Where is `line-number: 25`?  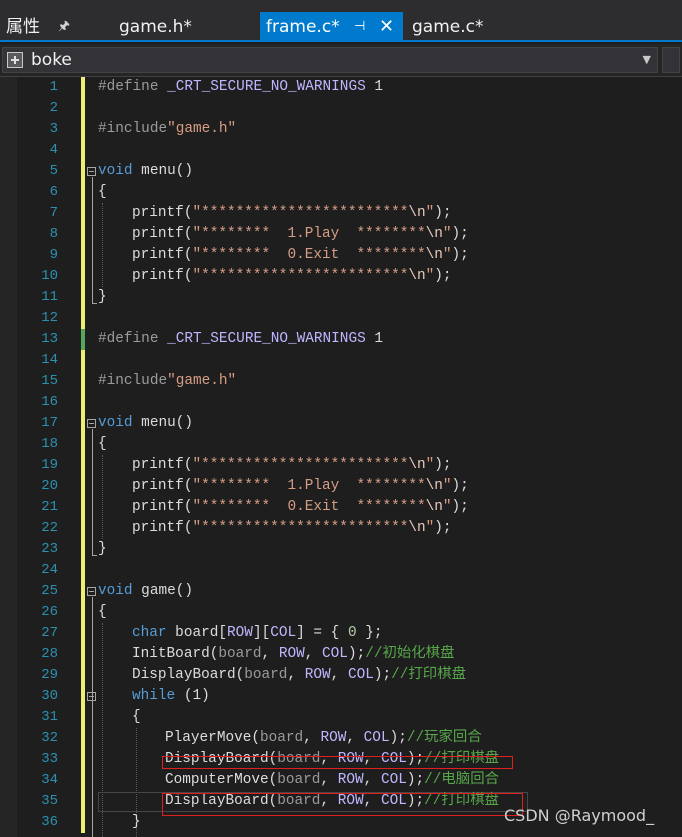
line-number: 25 is located at coordinates (49, 591).